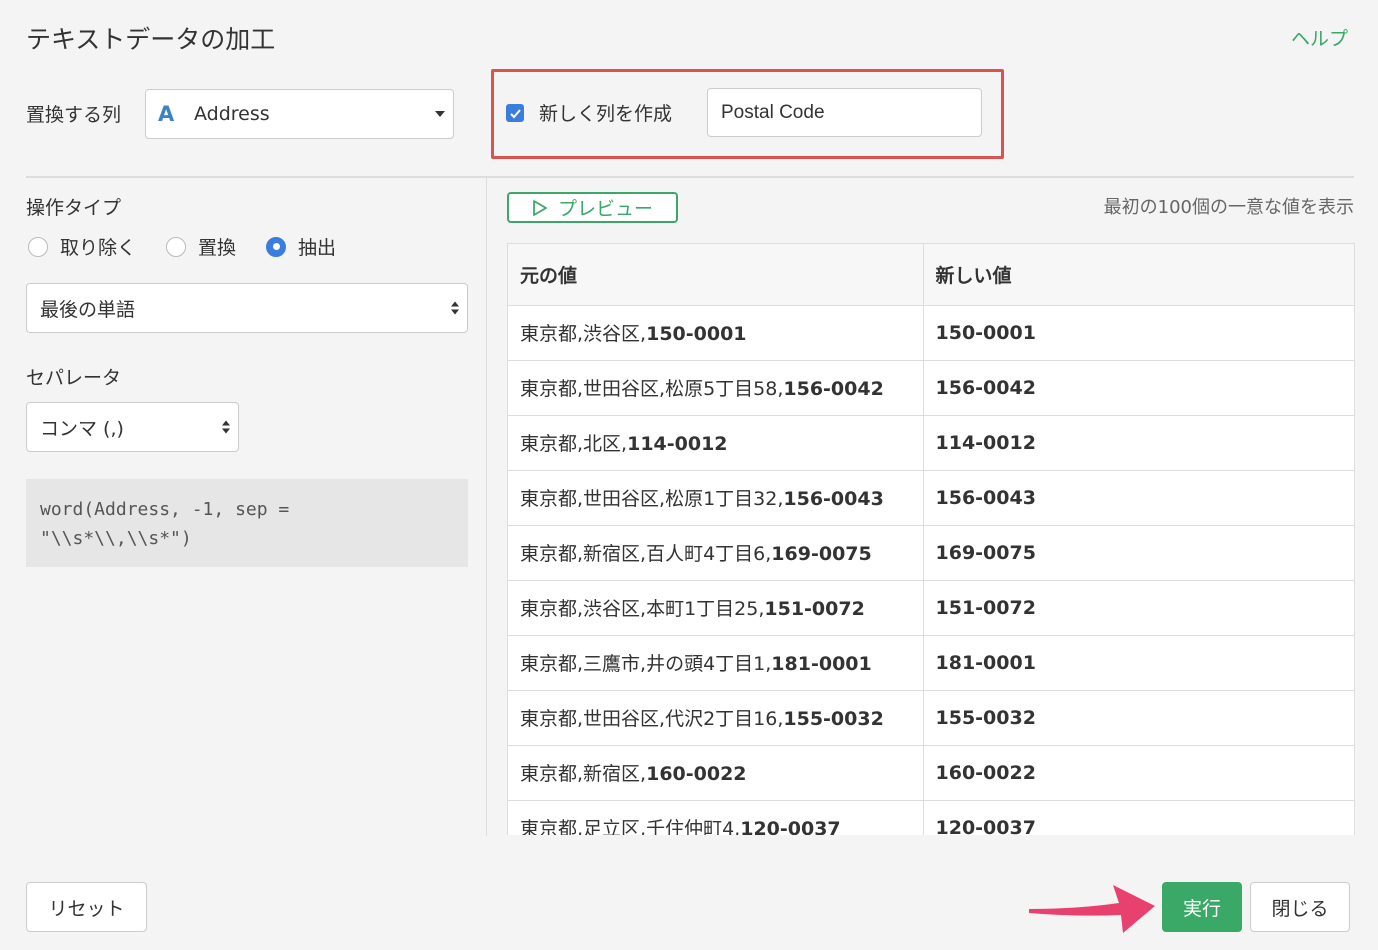 The image size is (1378, 950). I want to click on table-row: 東京都,三鷹市,井の頭4丁目1,181-0001 181-0001, so click(931, 662).